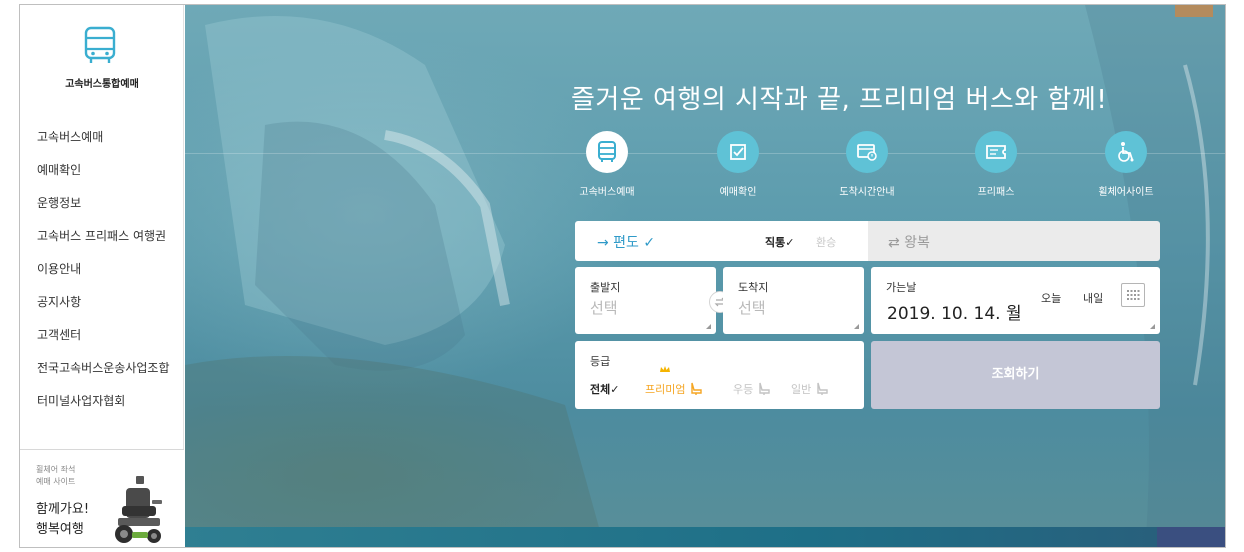 This screenshot has width=1244, height=552. What do you see at coordinates (102, 203) in the screenshot?
I see `sidebar-item-operation-info: 운행정보` at bounding box center [102, 203].